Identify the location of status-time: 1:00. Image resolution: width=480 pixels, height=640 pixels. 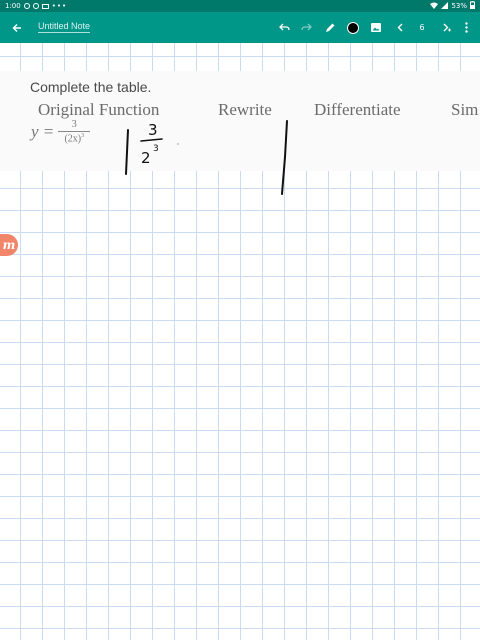
(13, 6).